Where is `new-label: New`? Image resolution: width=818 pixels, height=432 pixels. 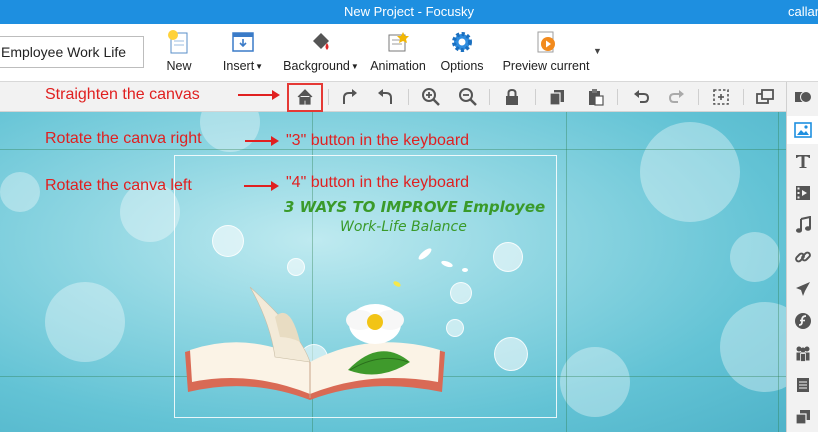 new-label: New is located at coordinates (179, 66).